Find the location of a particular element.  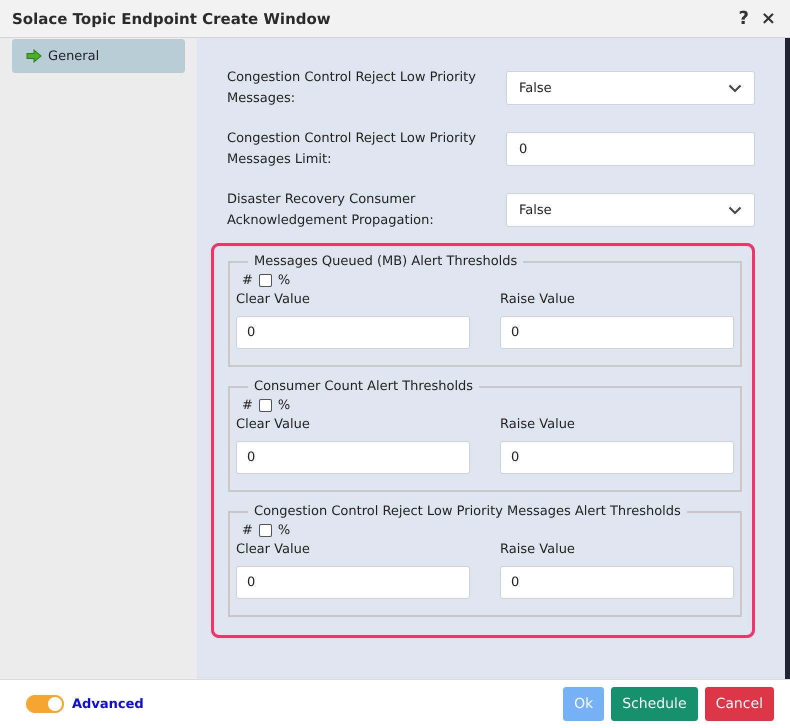

toggle-switch is located at coordinates (45, 704).